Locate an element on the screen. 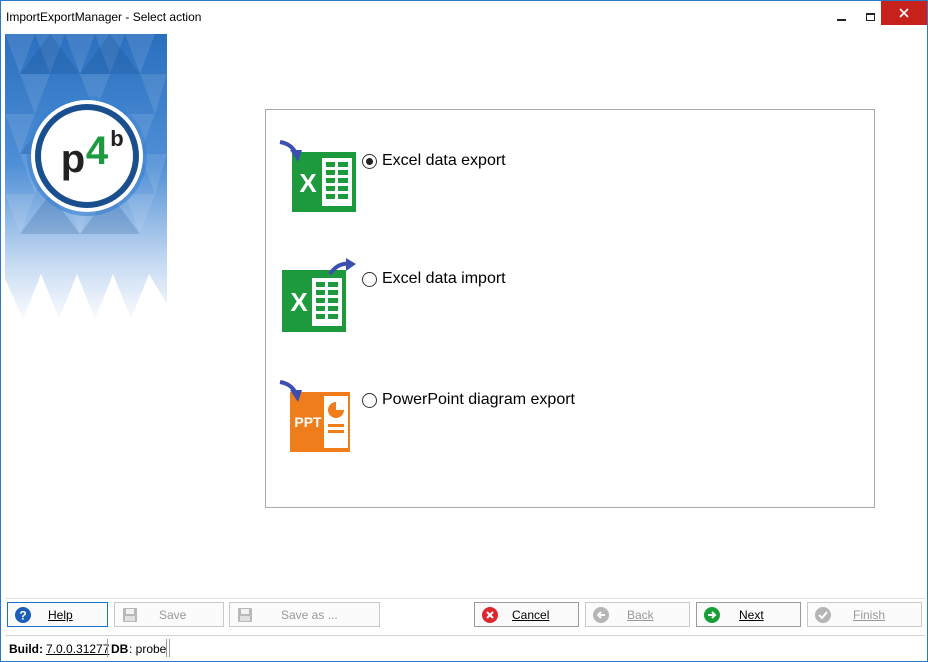 The width and height of the screenshot is (928, 662). excel-export-icon: X is located at coordinates (317, 176).